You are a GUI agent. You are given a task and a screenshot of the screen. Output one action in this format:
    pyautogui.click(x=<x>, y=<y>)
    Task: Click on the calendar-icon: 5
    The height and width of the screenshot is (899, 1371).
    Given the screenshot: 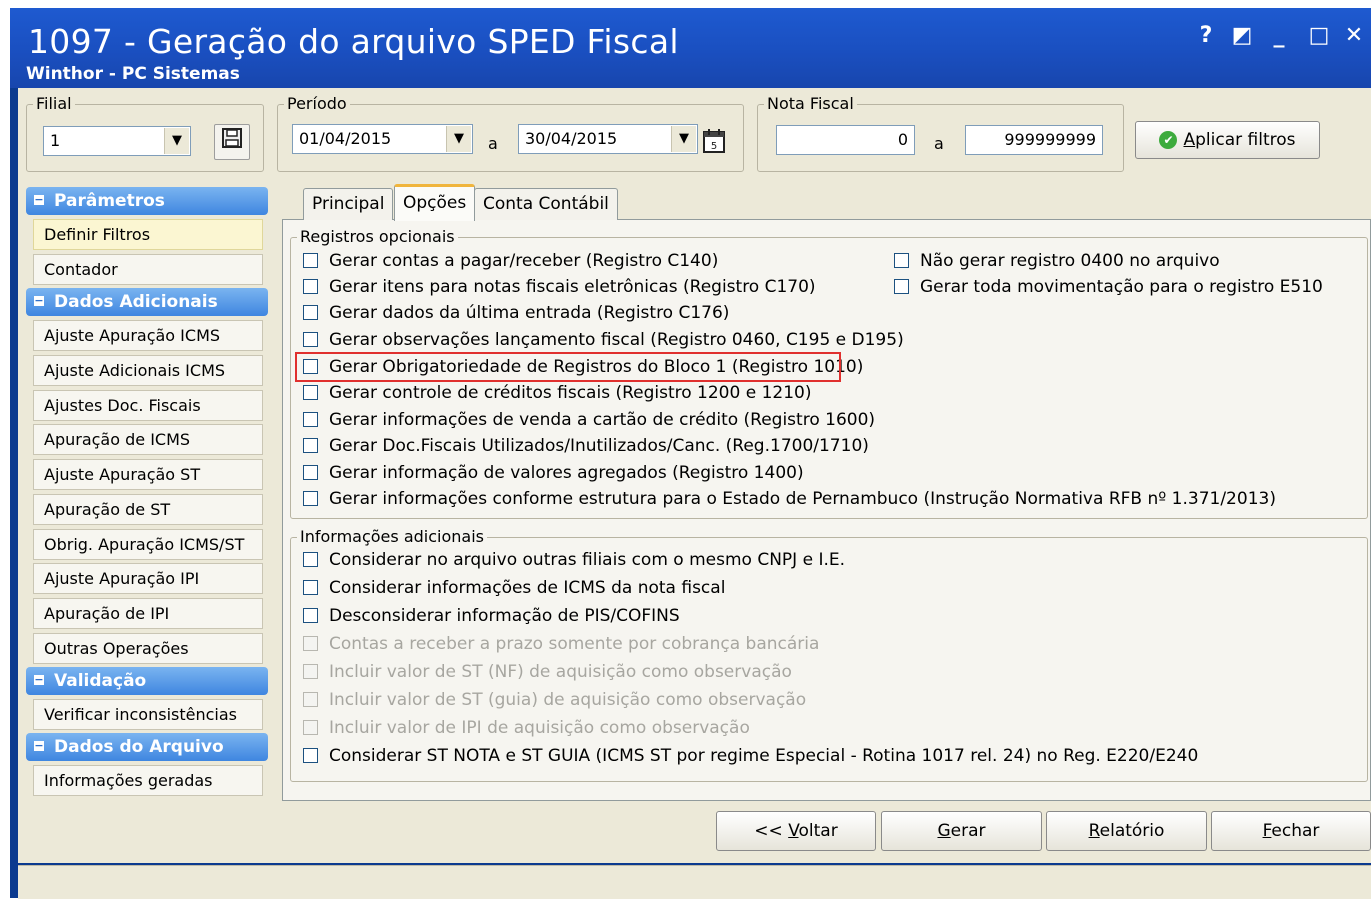 What is the action you would take?
    pyautogui.click(x=715, y=141)
    